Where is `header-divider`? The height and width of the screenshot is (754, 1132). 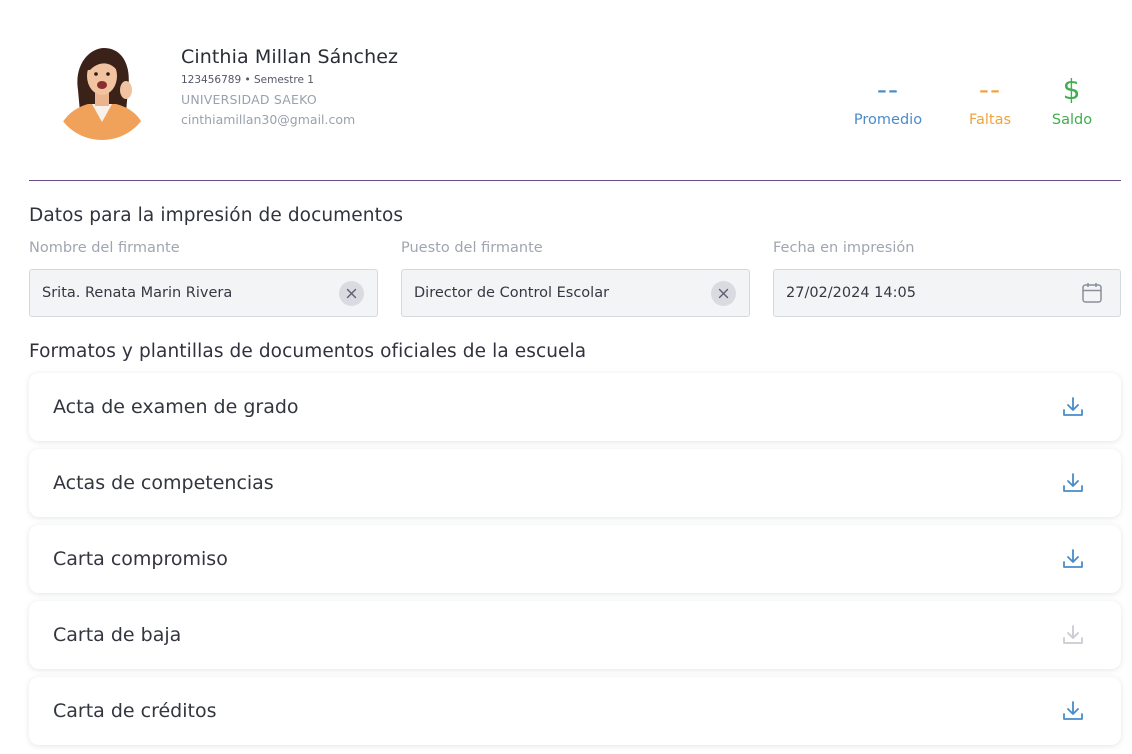
header-divider is located at coordinates (575, 180).